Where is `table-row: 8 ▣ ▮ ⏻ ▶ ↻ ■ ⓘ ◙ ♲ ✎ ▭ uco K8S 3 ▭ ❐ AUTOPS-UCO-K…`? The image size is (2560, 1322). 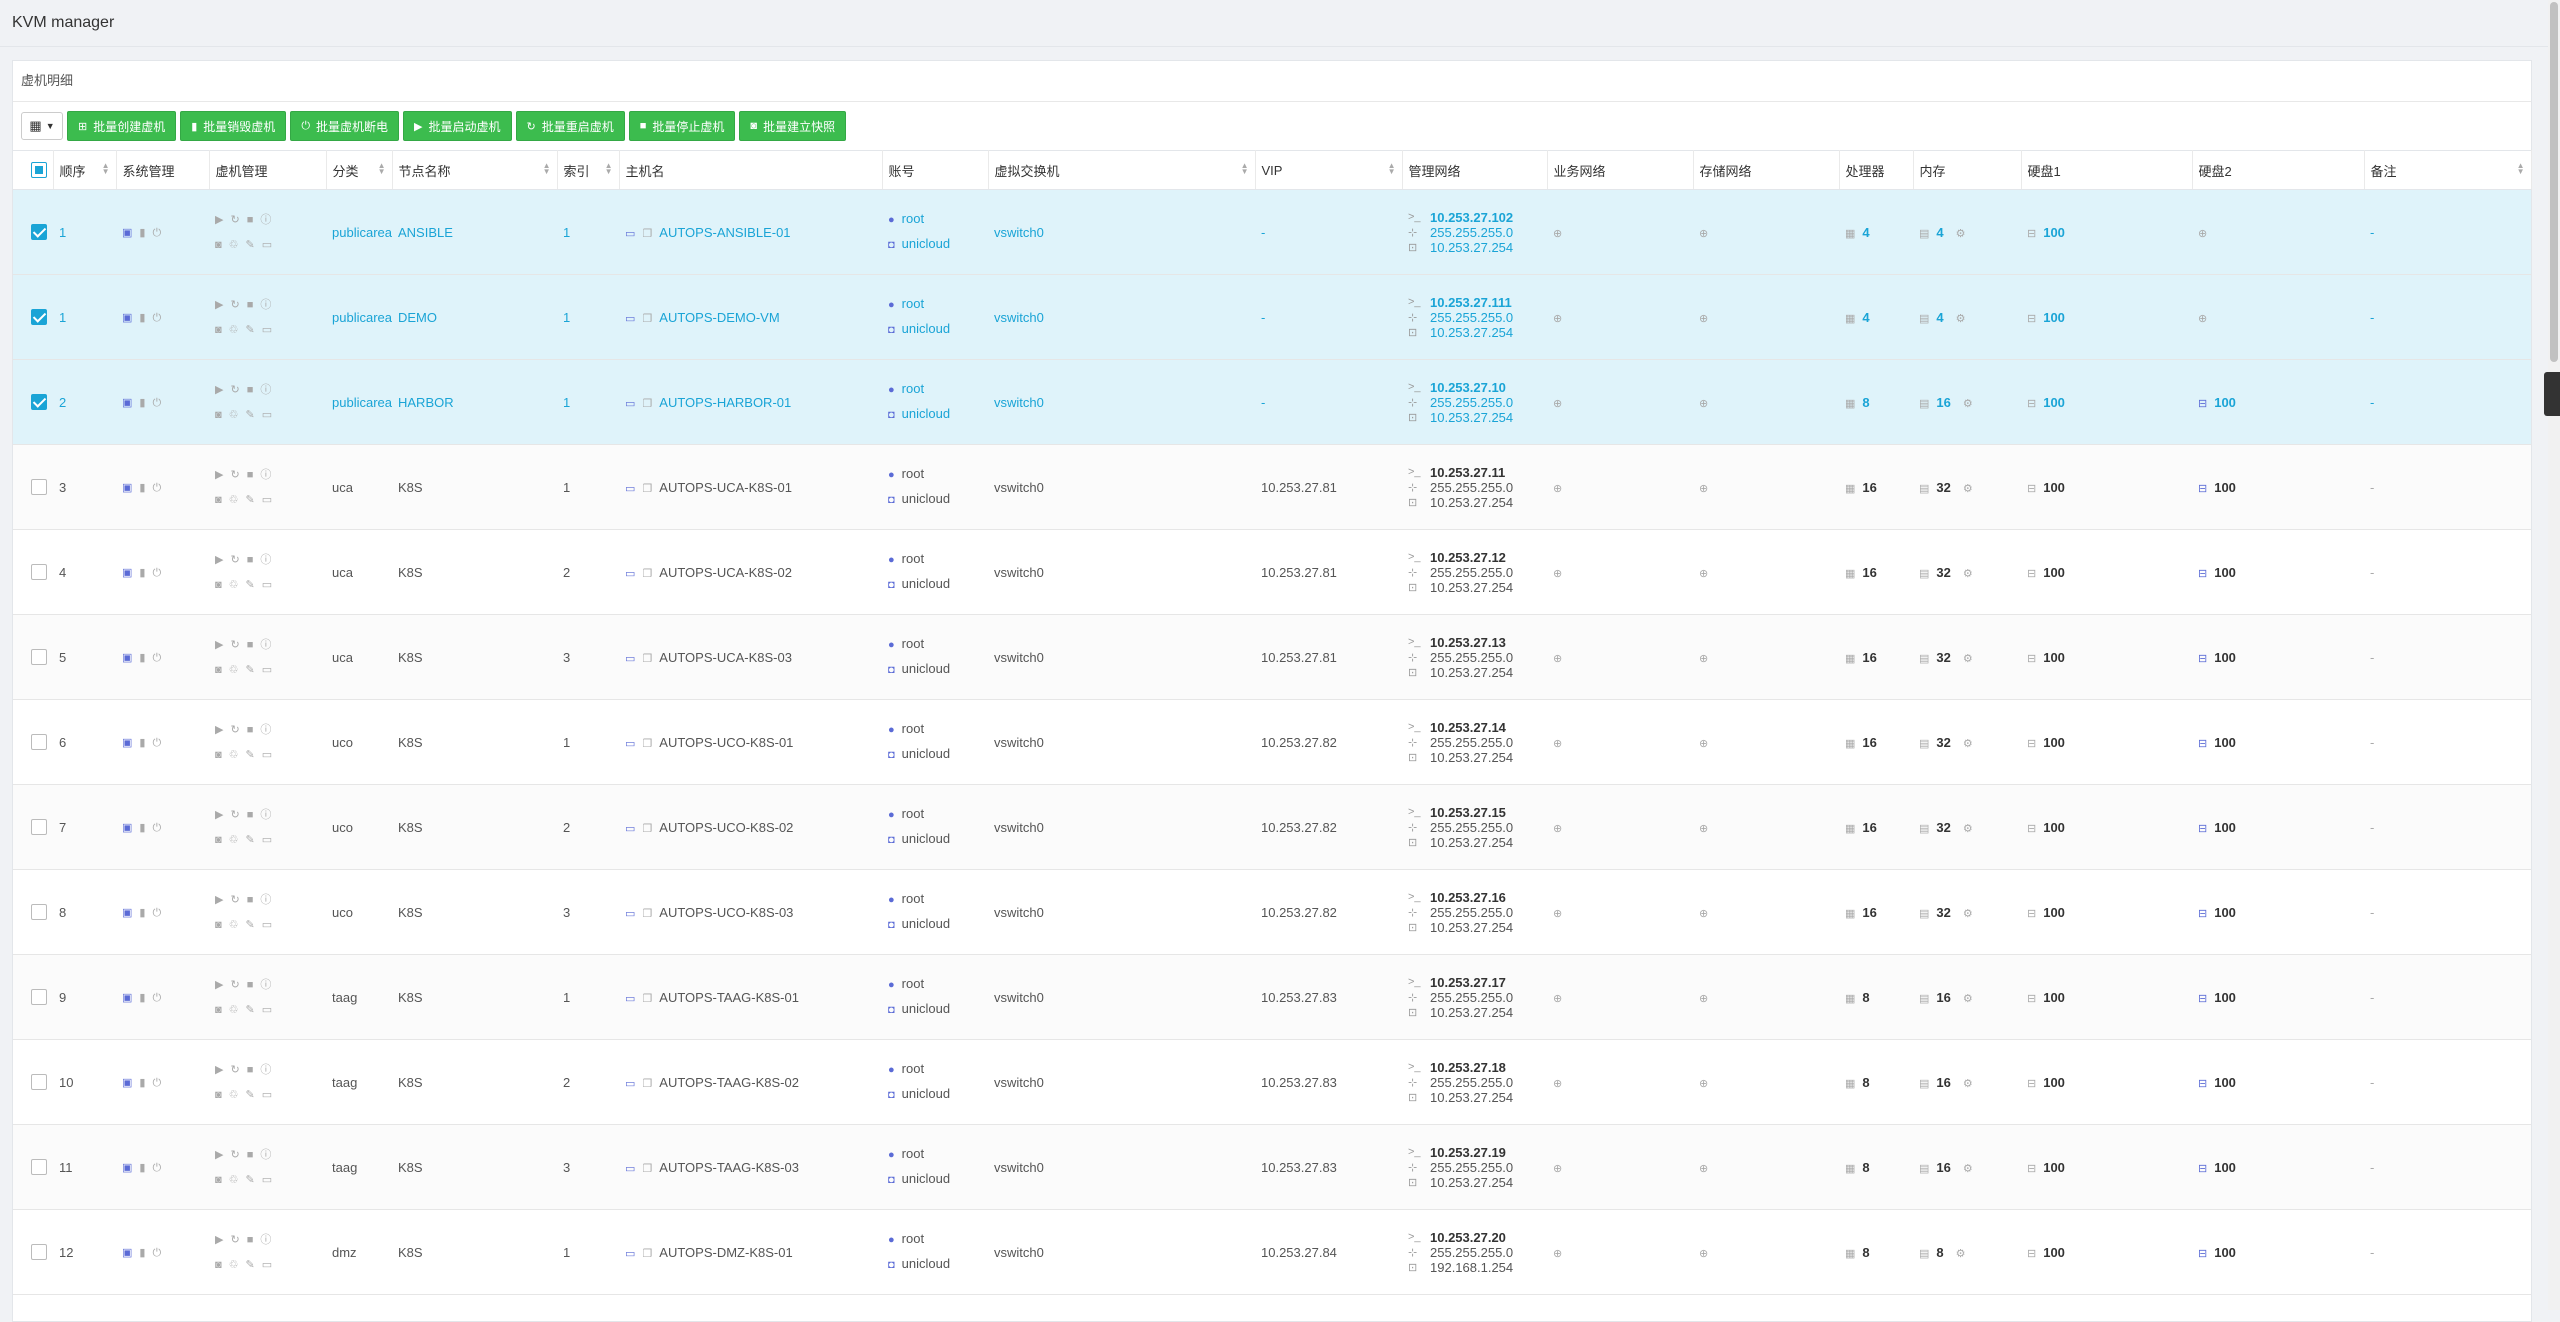
table-row: 8 ▣ ▮ ⏻ ▶ ↻ ■ ⓘ ◙ ♲ ✎ ▭ uco K8S 3 ▭ ❐ AUTOPS-UCO-K… is located at coordinates (1272, 912).